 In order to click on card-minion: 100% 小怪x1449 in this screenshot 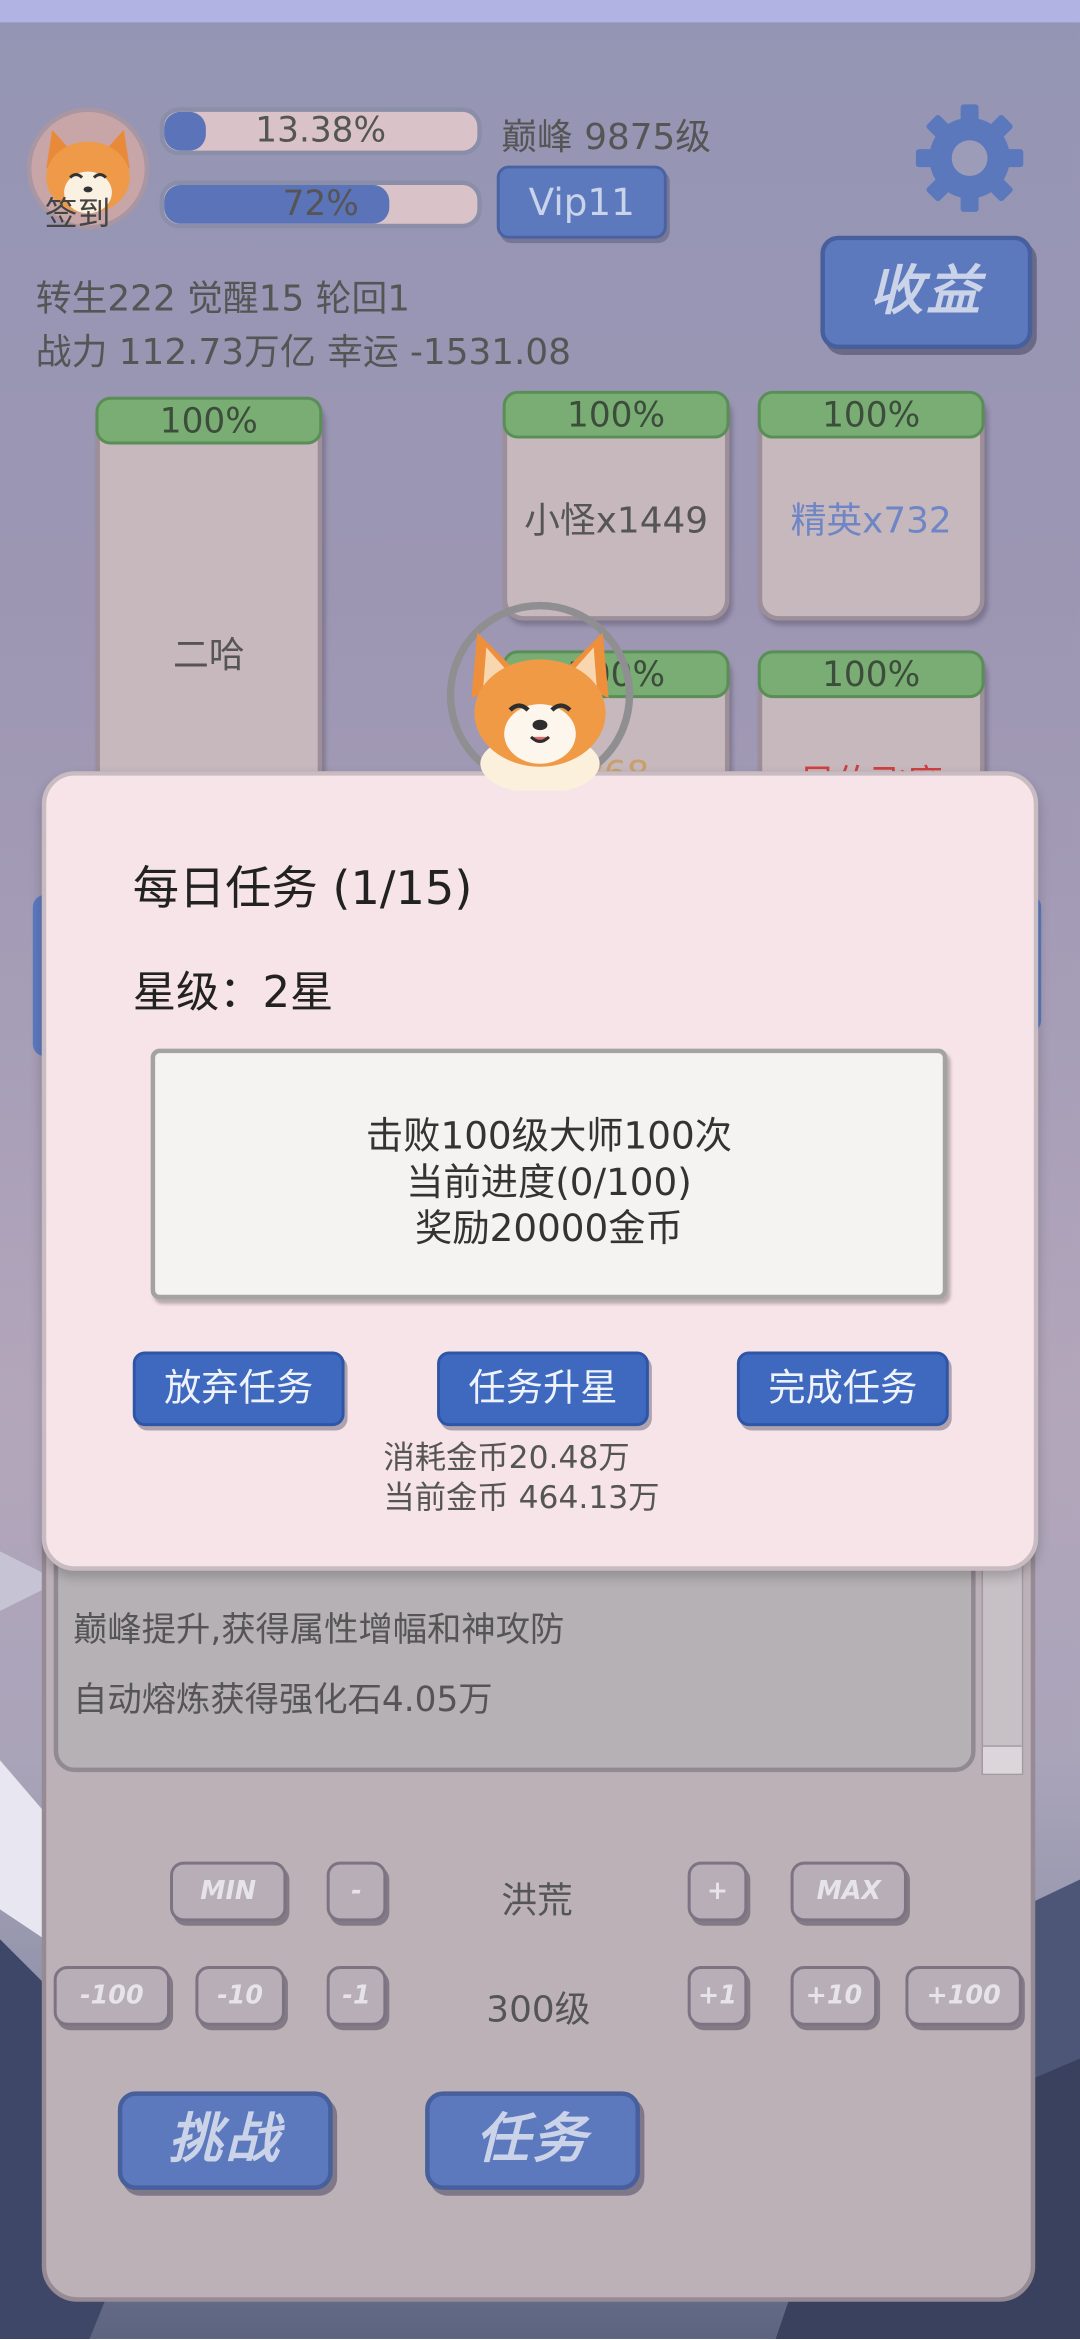, I will do `click(616, 505)`.